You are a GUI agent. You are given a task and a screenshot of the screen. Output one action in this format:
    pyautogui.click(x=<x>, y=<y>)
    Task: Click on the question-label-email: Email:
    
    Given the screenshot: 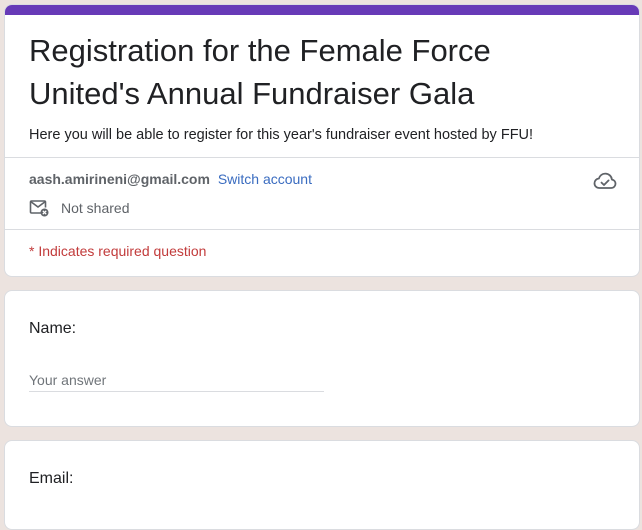 What is the action you would take?
    pyautogui.click(x=51, y=478)
    